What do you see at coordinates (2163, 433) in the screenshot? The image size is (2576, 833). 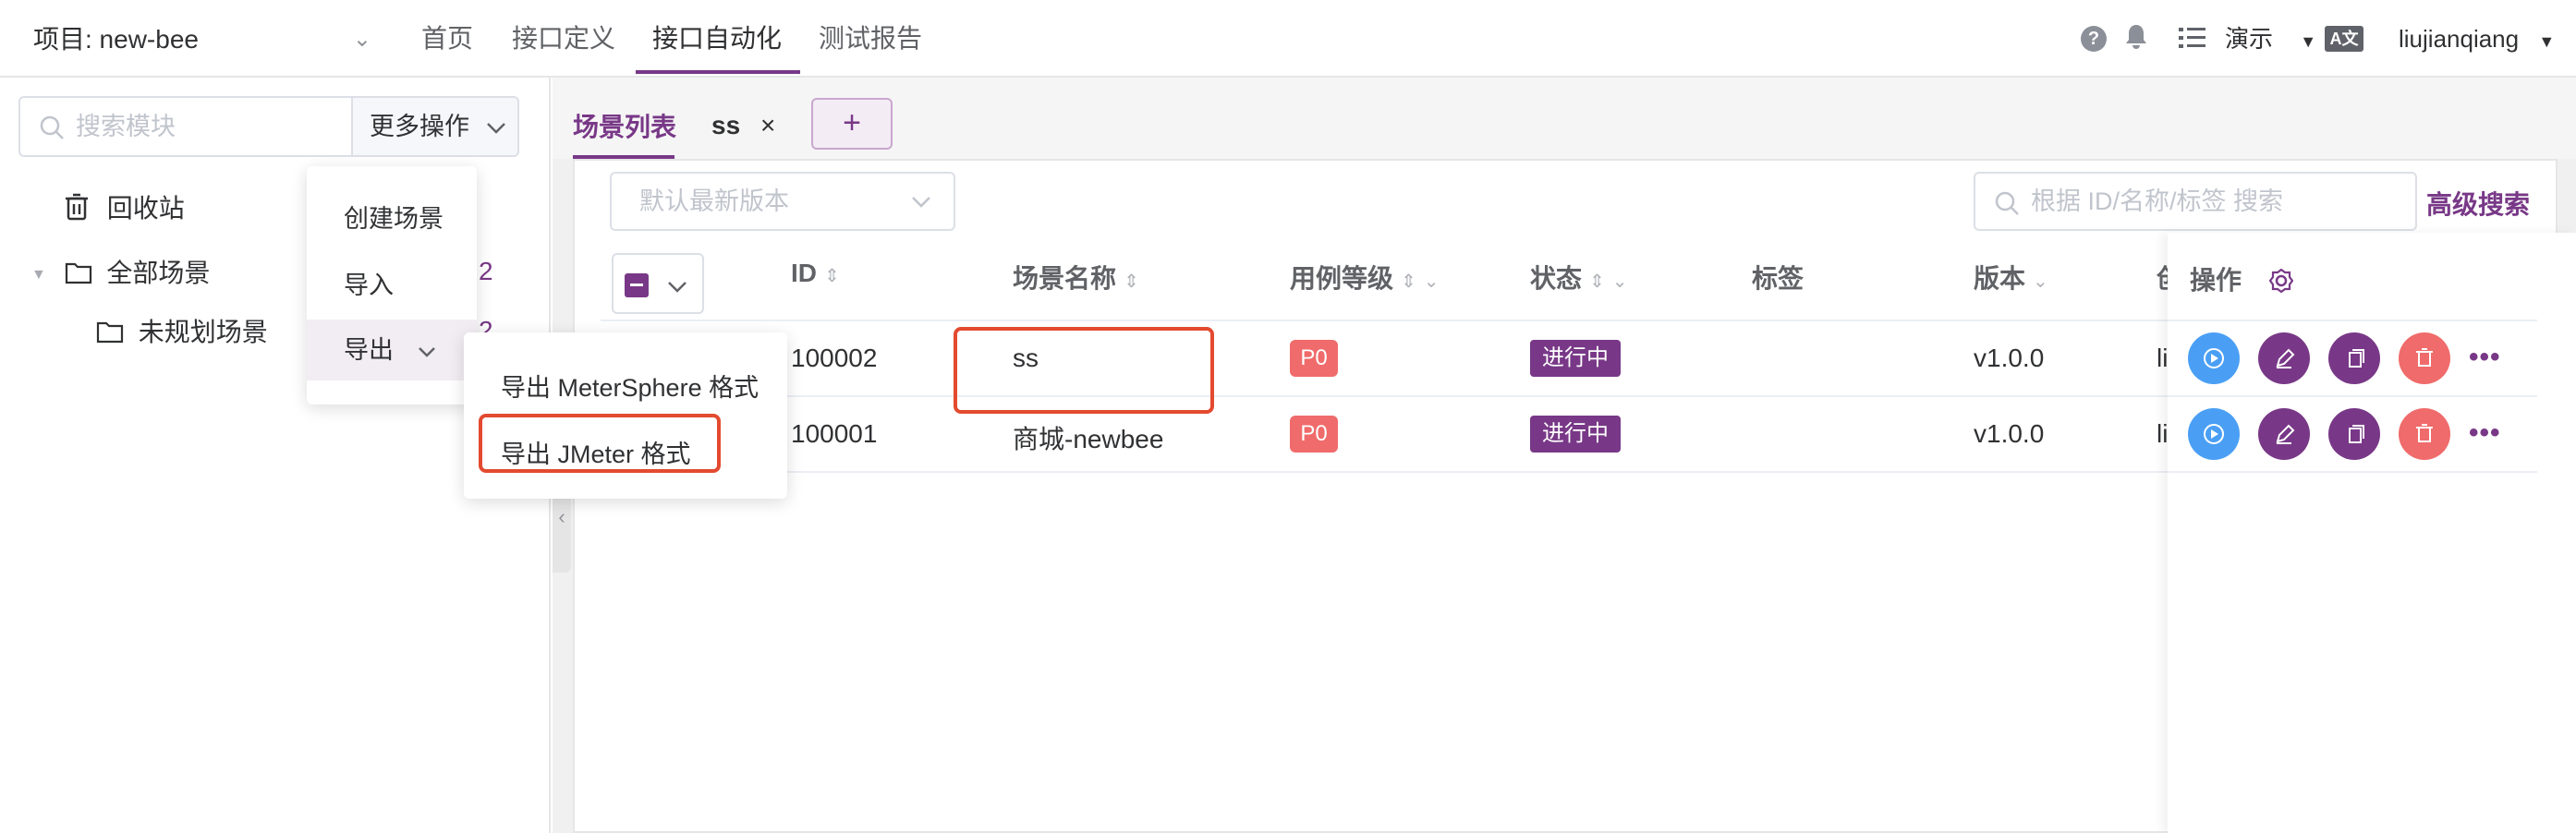 I see `cell-creator: li` at bounding box center [2163, 433].